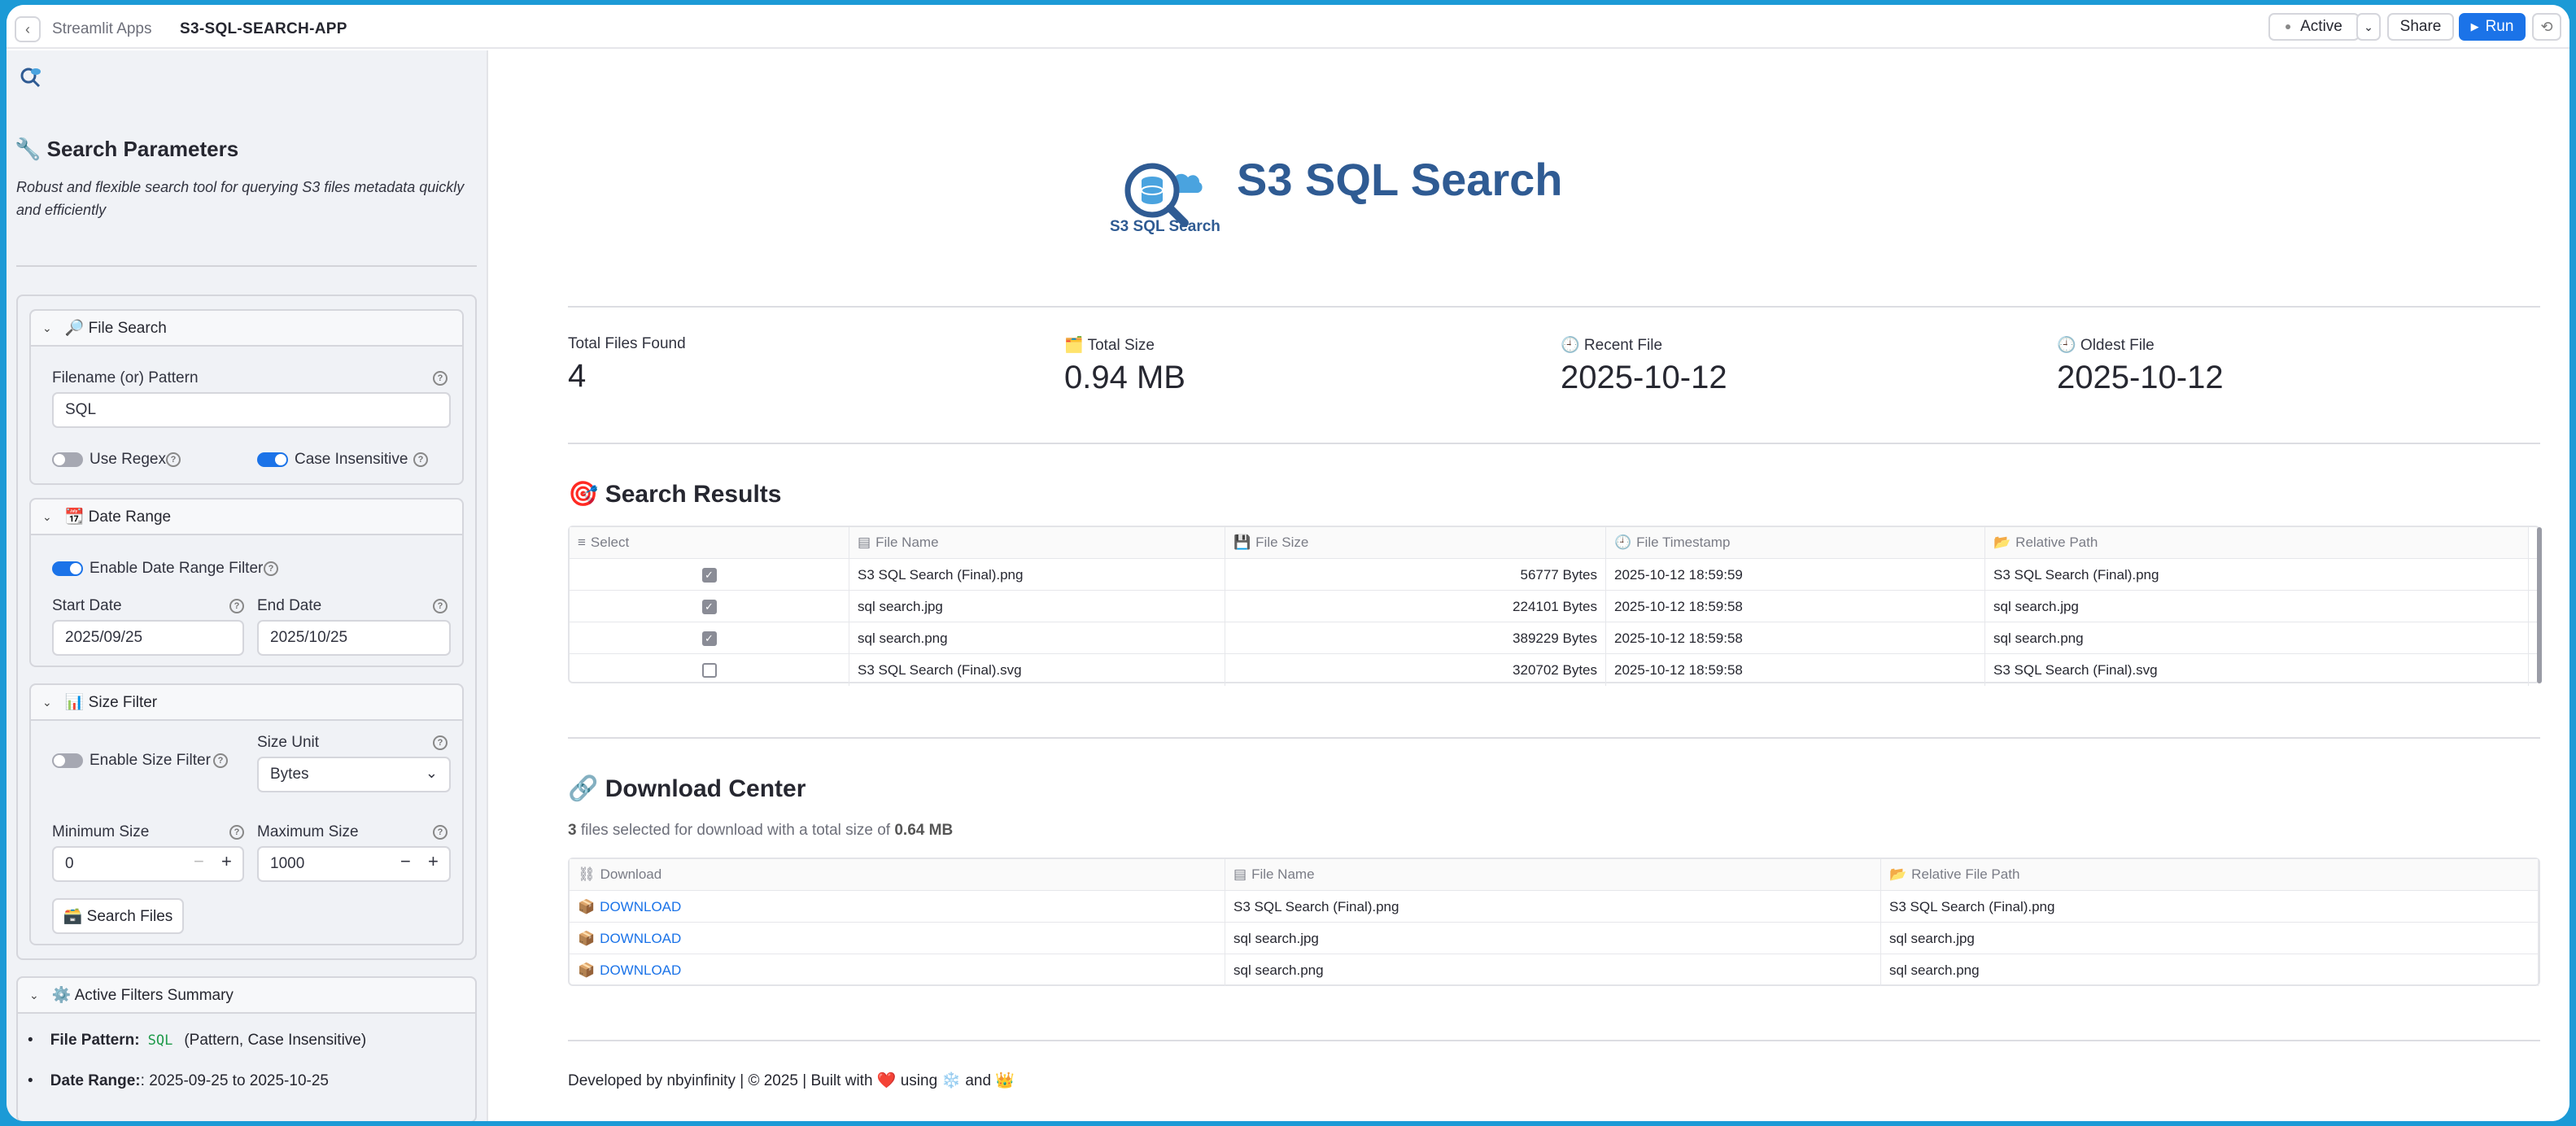  What do you see at coordinates (150, 760) in the screenshot?
I see `enable-size-filter-label: Enable Size Filter` at bounding box center [150, 760].